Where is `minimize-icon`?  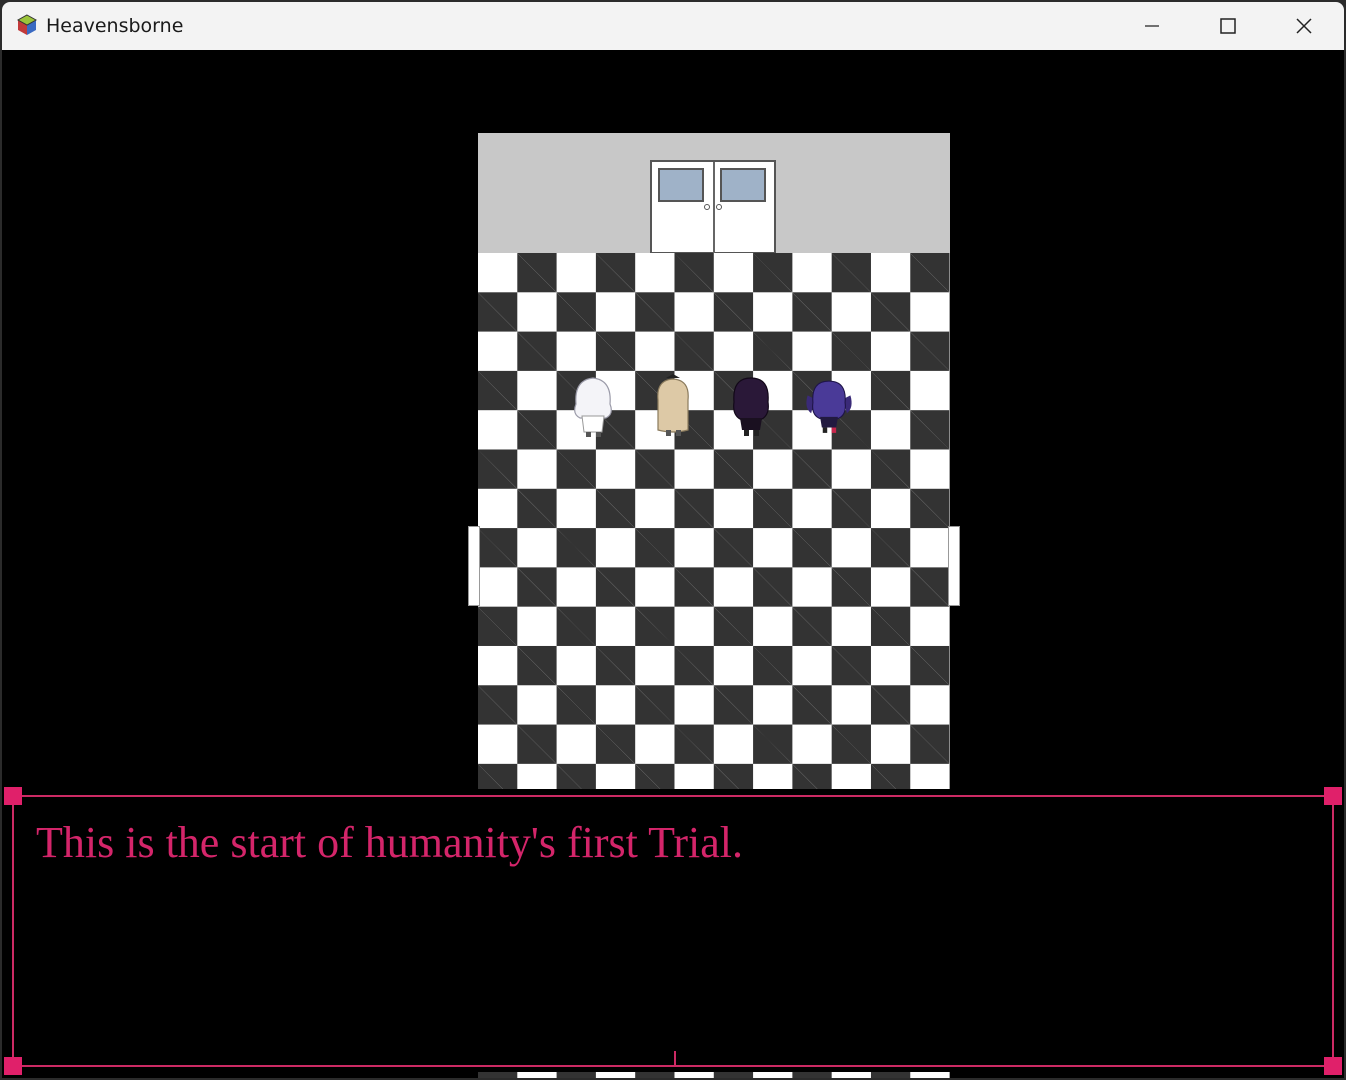
minimize-icon is located at coordinates (1152, 26).